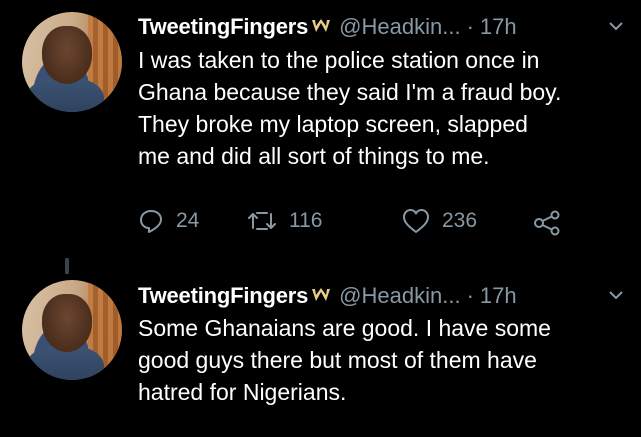 This screenshot has width=641, height=437. What do you see at coordinates (262, 221) in the screenshot?
I see `retweet-icon` at bounding box center [262, 221].